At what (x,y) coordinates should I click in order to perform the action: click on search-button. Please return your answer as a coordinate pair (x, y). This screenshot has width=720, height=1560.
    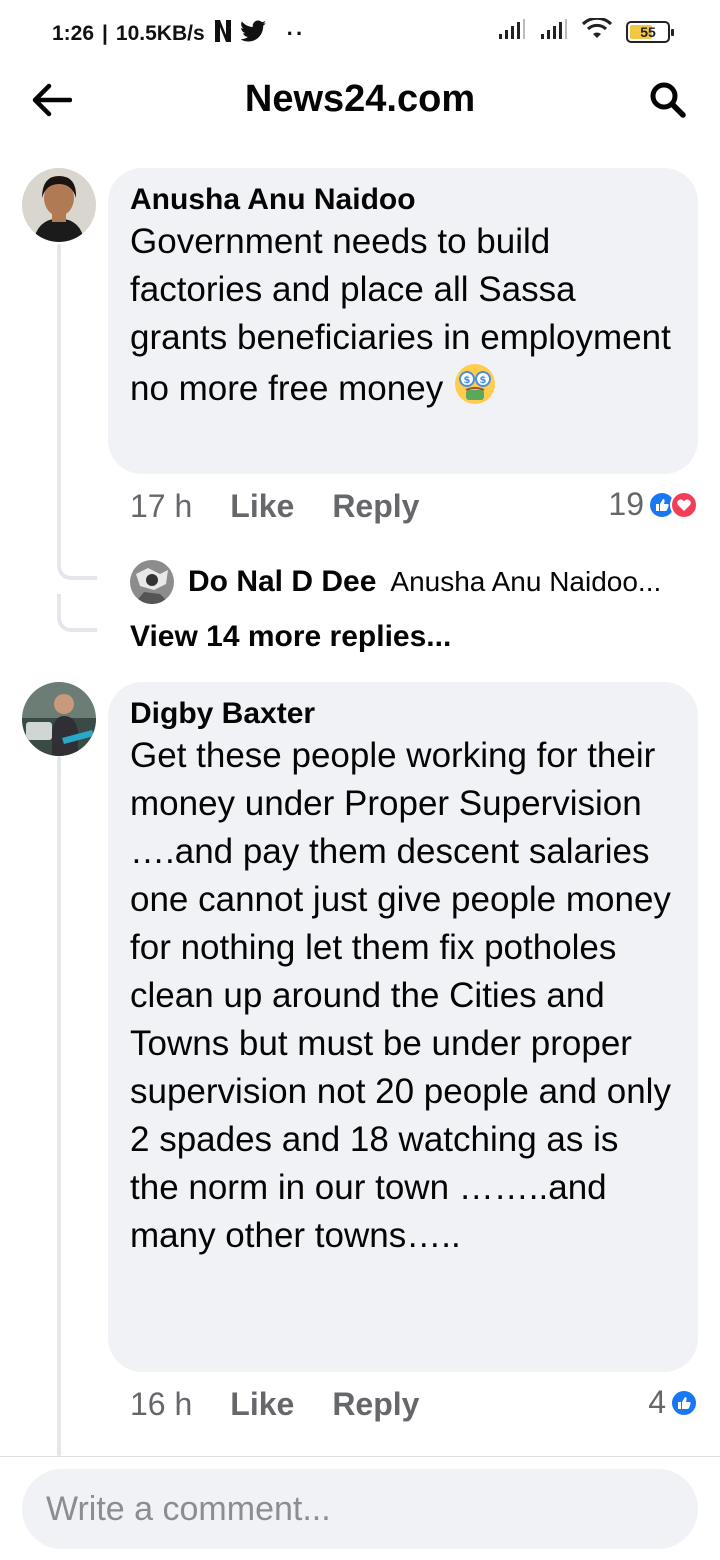
    Looking at the image, I should click on (668, 100).